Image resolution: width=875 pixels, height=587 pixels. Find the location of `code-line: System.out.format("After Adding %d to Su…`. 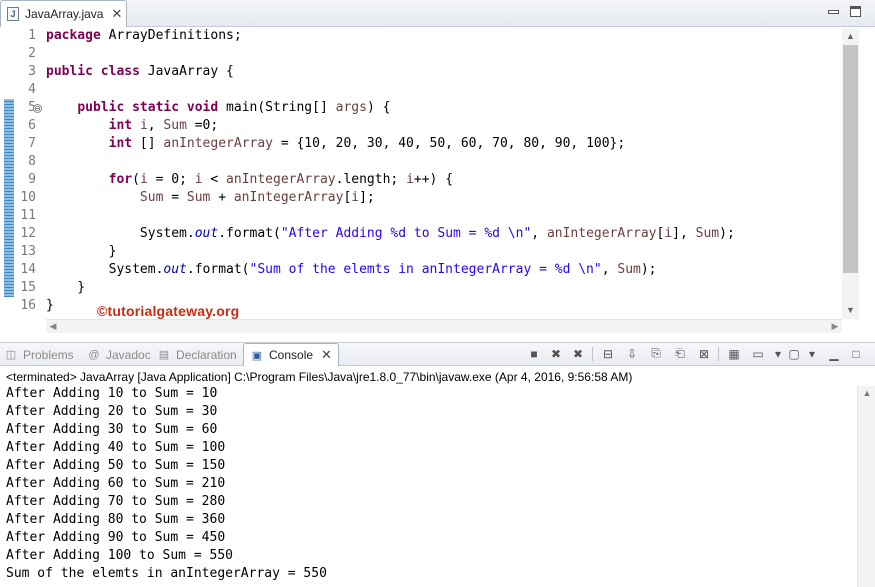

code-line: System.out.format("After Adding %d to Su… is located at coordinates (390, 233).